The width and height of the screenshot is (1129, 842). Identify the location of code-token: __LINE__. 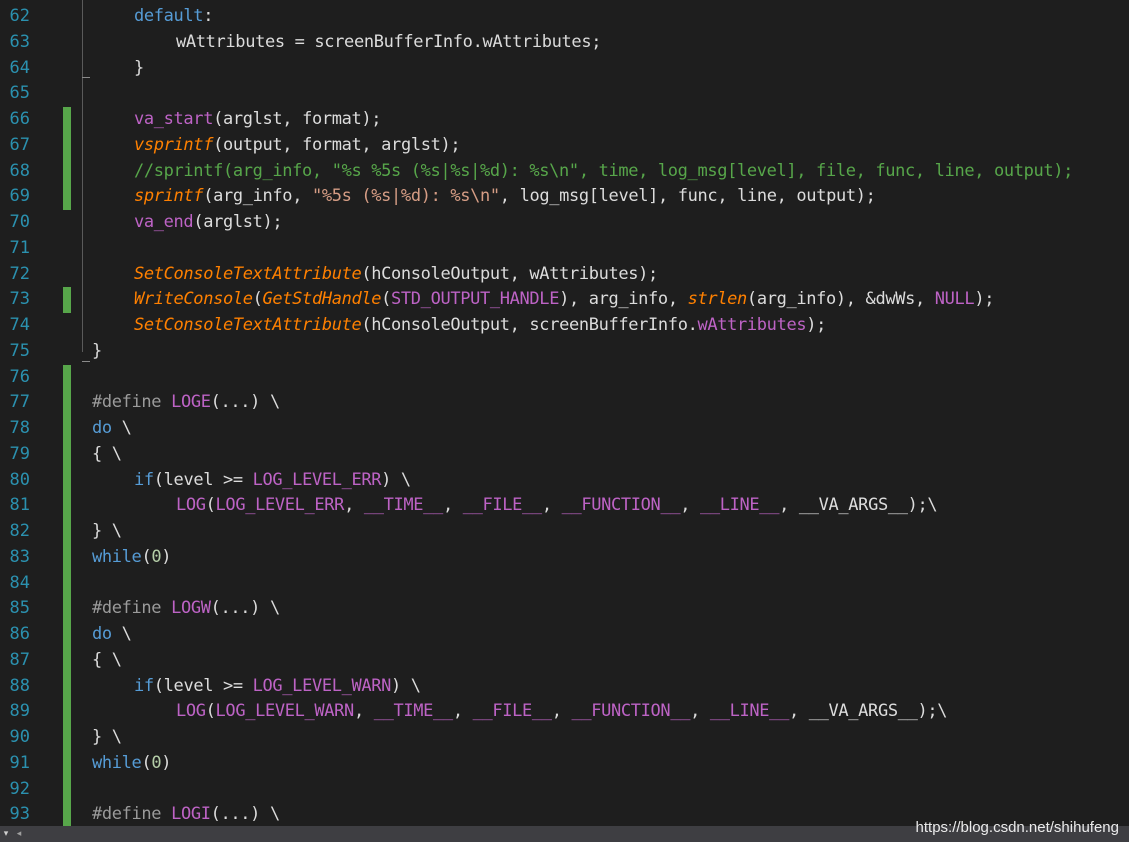
(749, 711).